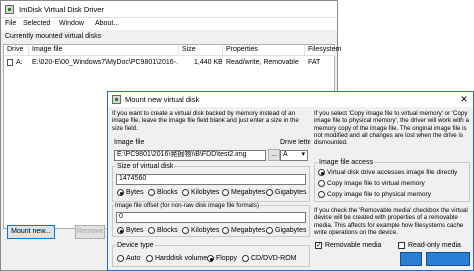  I want to click on drive-letter-select: A ▾, so click(294, 155).